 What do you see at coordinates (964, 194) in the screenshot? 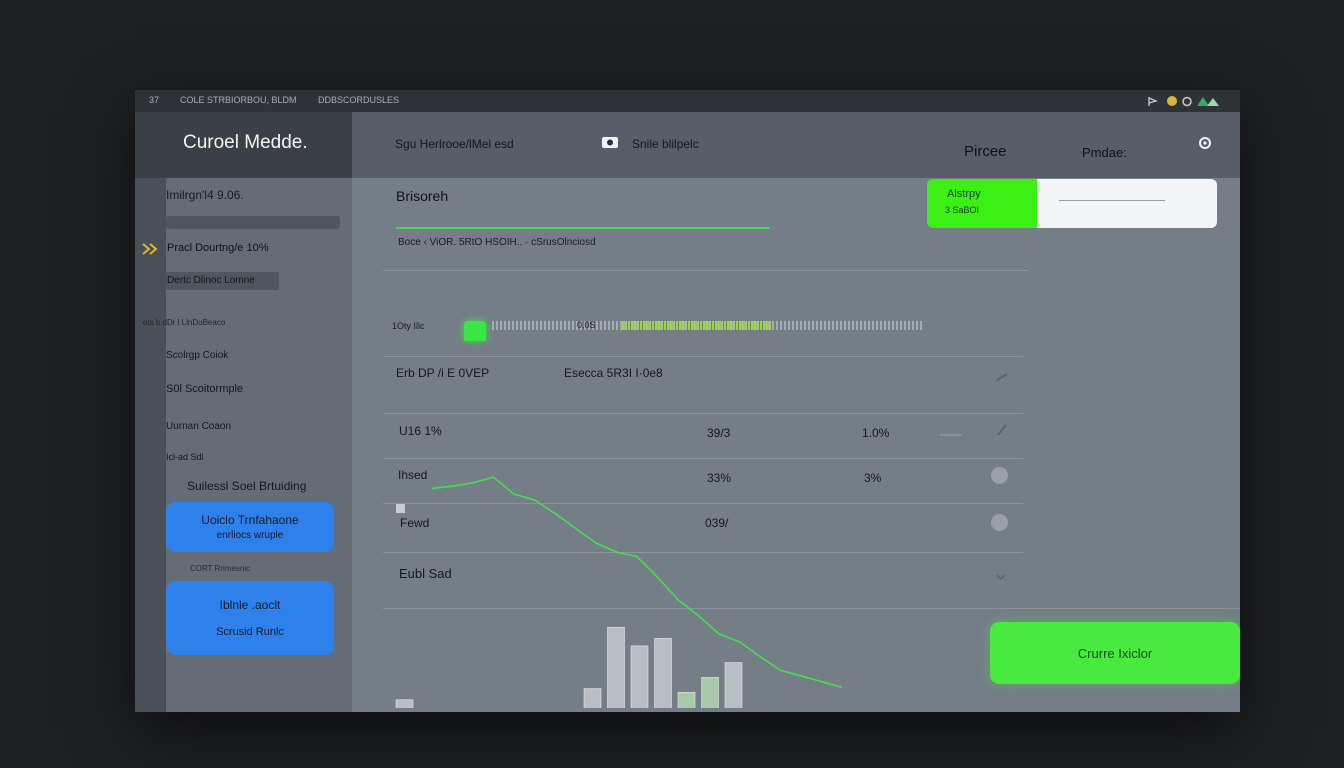
I see `green-card-line1: Alstrpy` at bounding box center [964, 194].